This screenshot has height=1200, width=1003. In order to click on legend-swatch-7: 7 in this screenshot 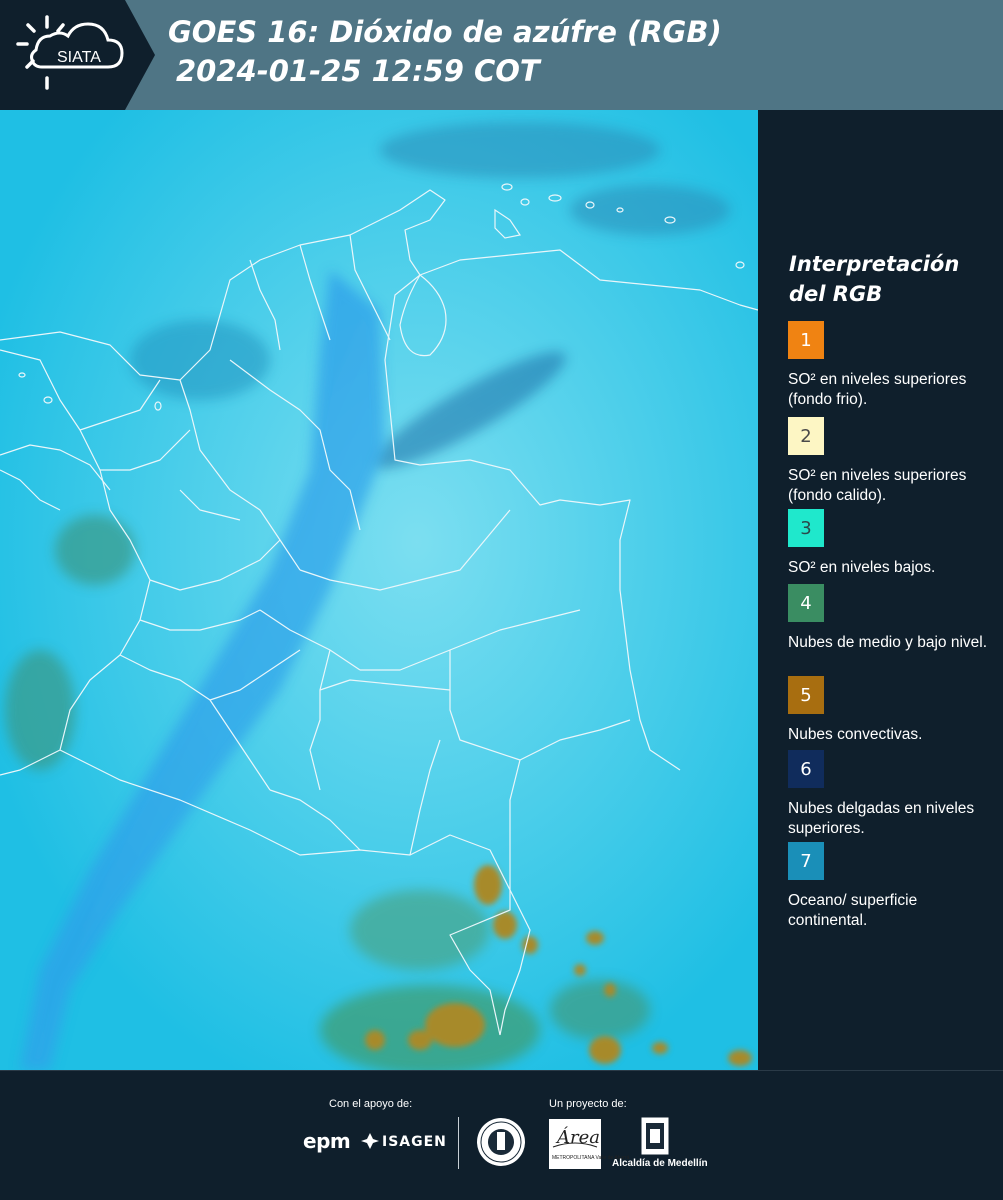, I will do `click(806, 861)`.